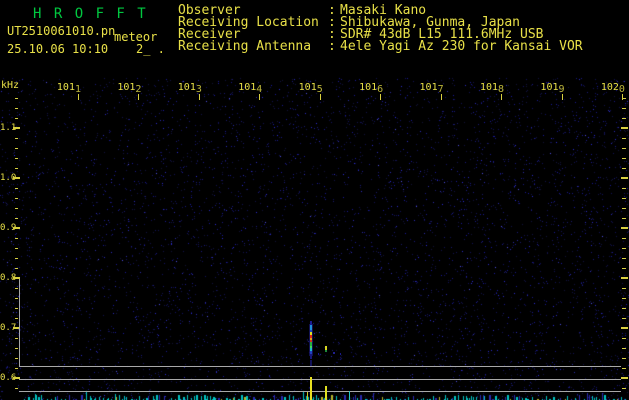  I want to click on time-tick-label: 1019, so click(551, 88).